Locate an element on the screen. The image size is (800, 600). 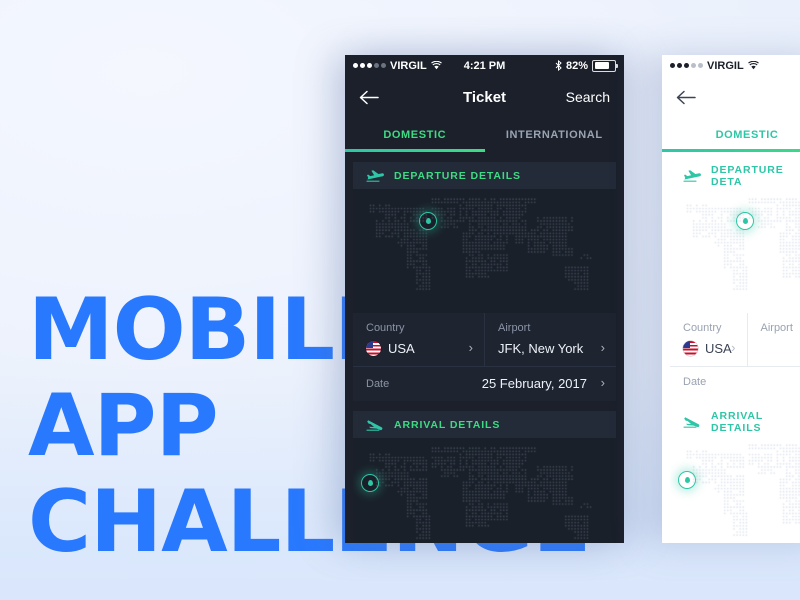
phone-mockup-light: VIRGIL 4:21 Tic DOMESTIC is located at coordinates (731, 299).